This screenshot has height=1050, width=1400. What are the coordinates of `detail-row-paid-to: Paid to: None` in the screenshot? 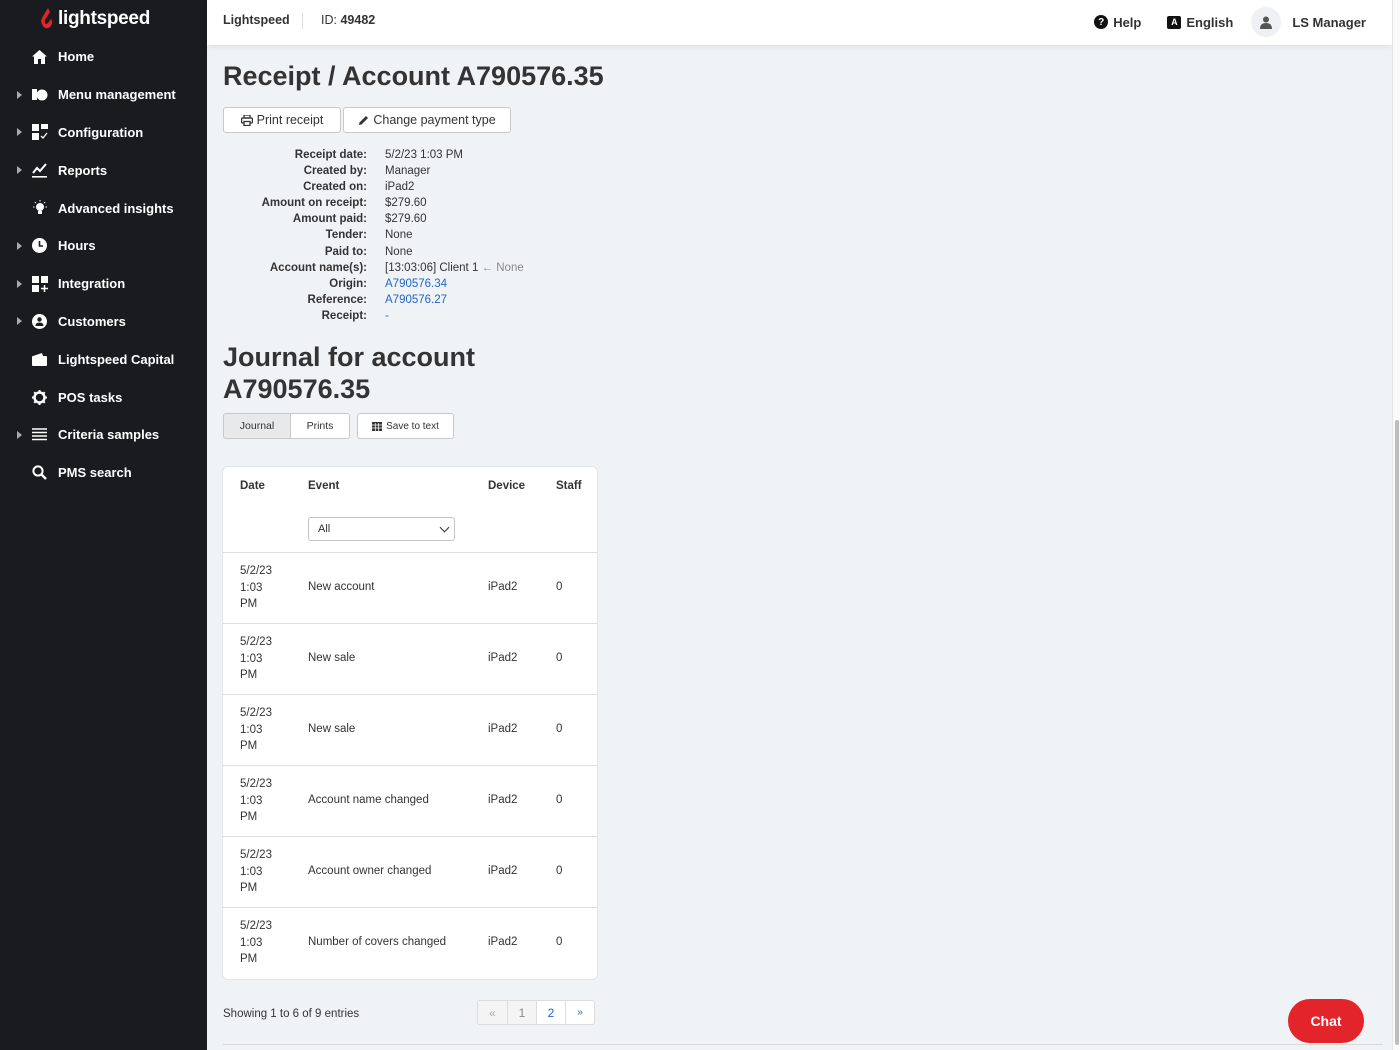 It's located at (433, 252).